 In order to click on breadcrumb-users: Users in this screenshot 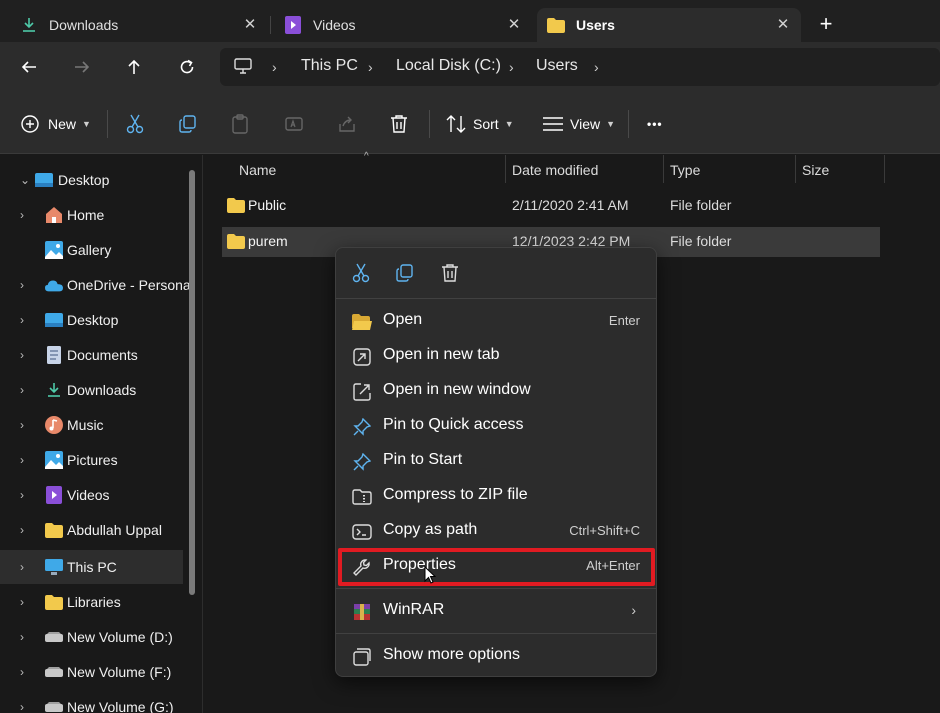, I will do `click(557, 66)`.